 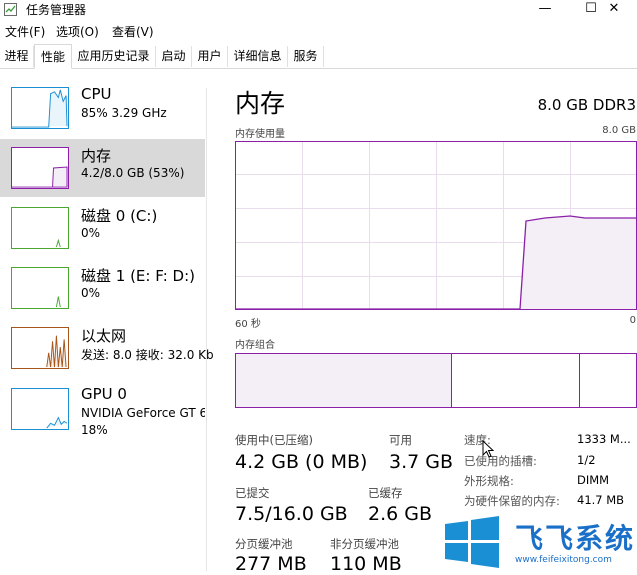 I want to click on tab-services: 服务, so click(x=306, y=56).